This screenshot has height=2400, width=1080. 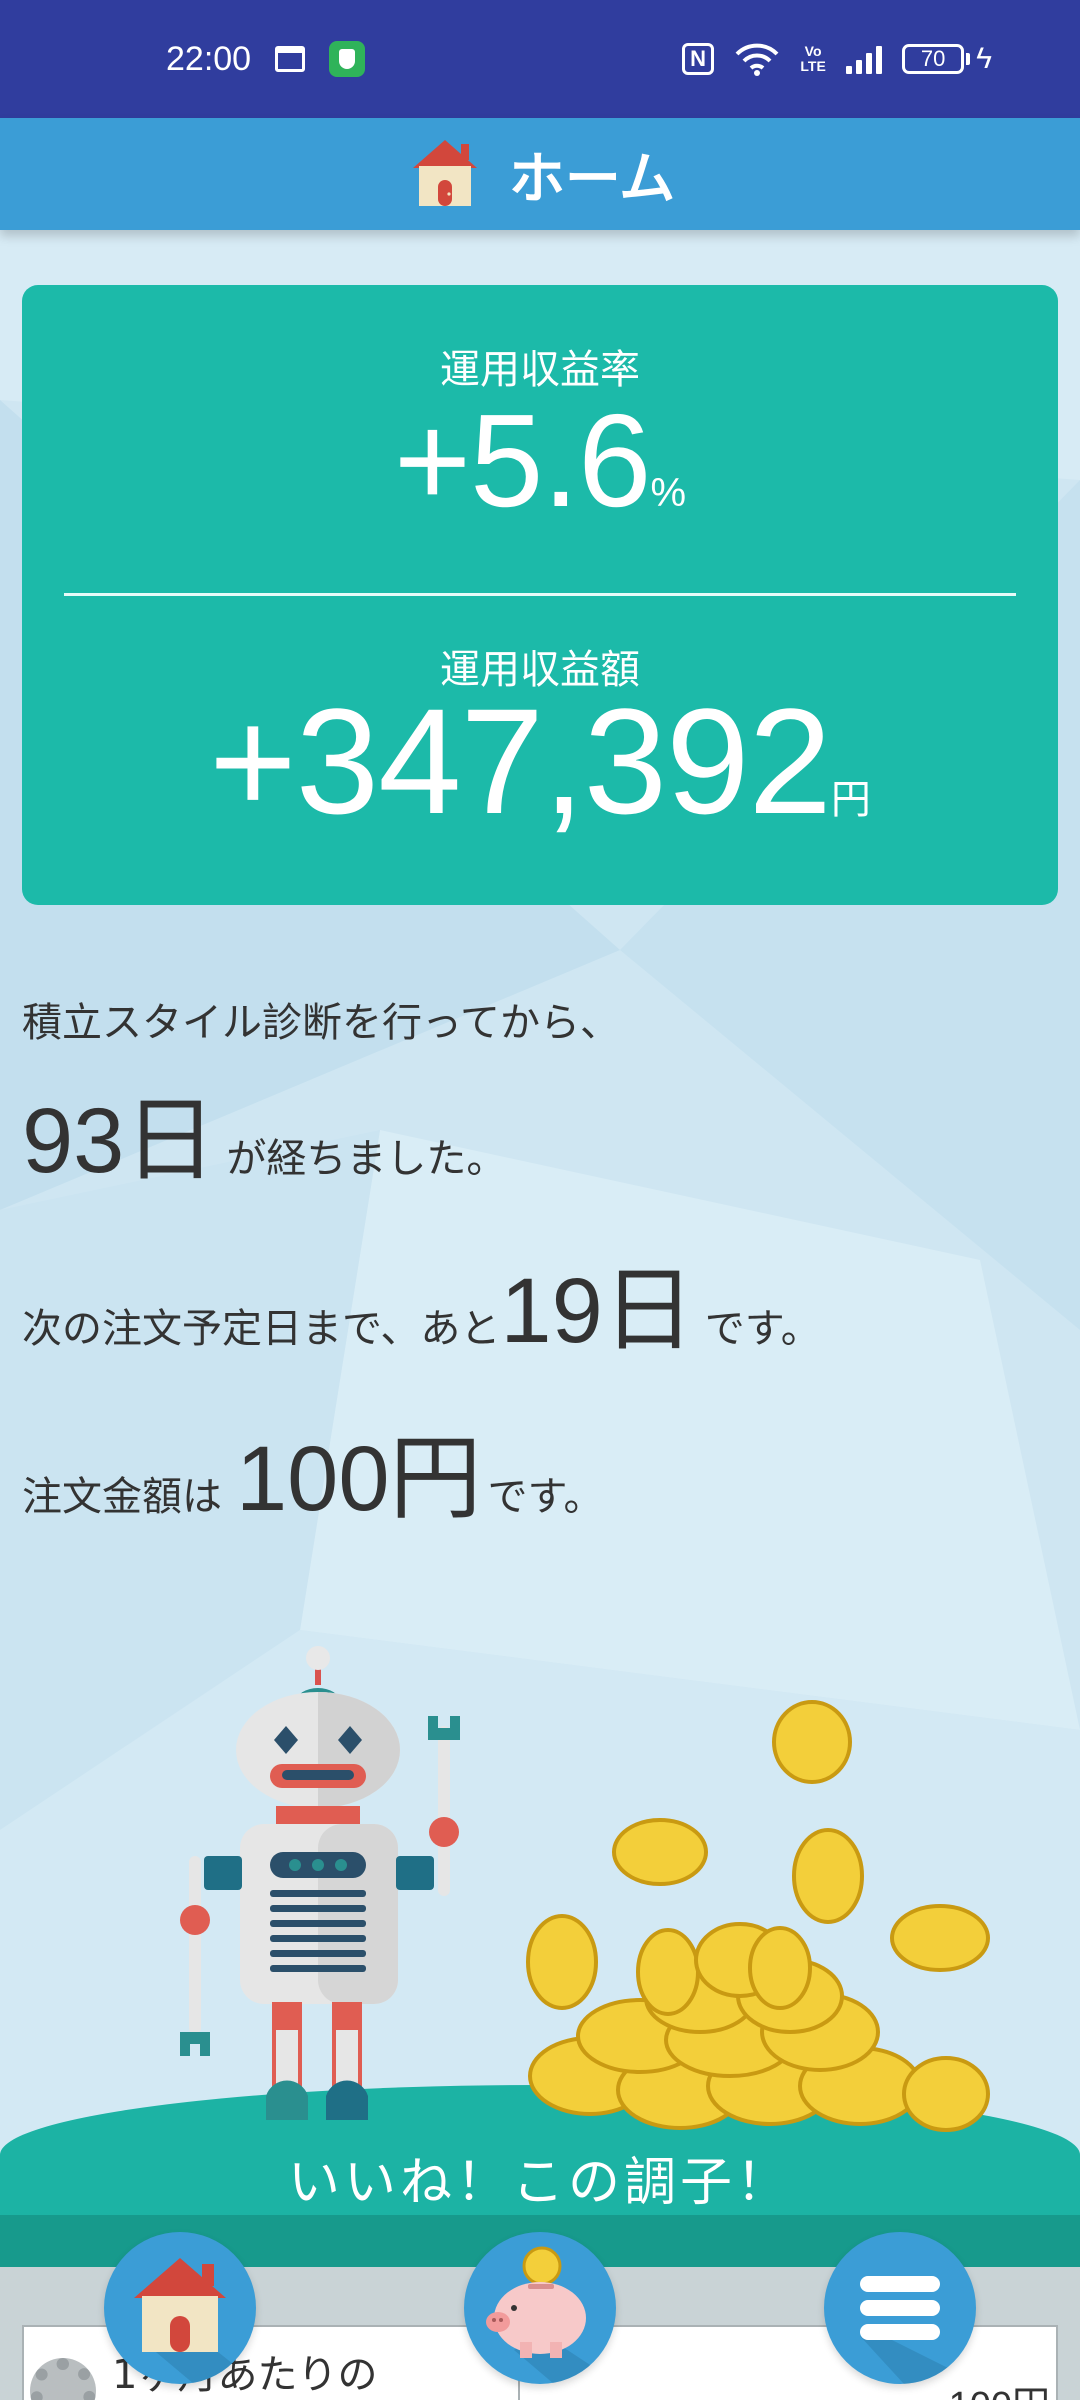 What do you see at coordinates (366, 1159) in the screenshot?
I see `days-elapsed-suffix: が経ちました。` at bounding box center [366, 1159].